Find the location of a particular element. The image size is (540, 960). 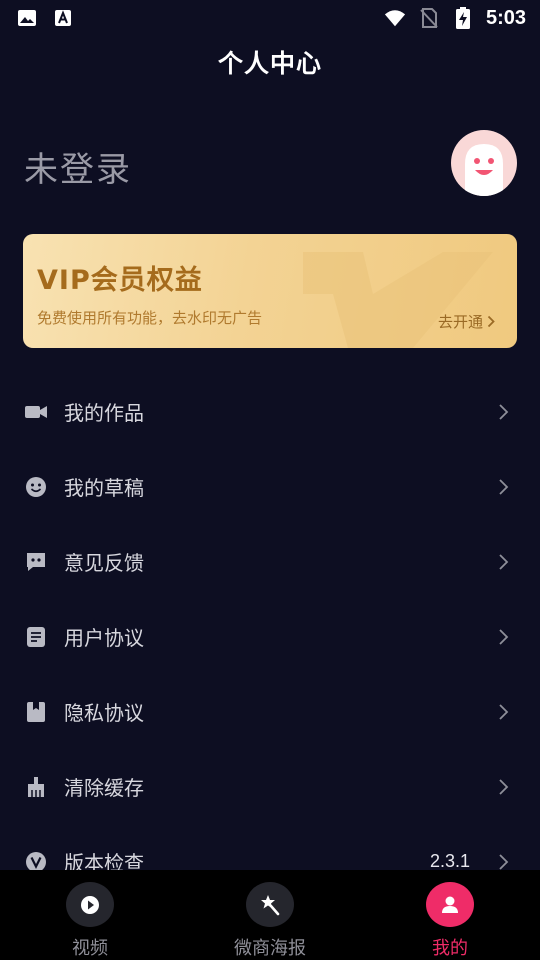

nav-tab-poster: 微商海报 is located at coordinates (270, 915).